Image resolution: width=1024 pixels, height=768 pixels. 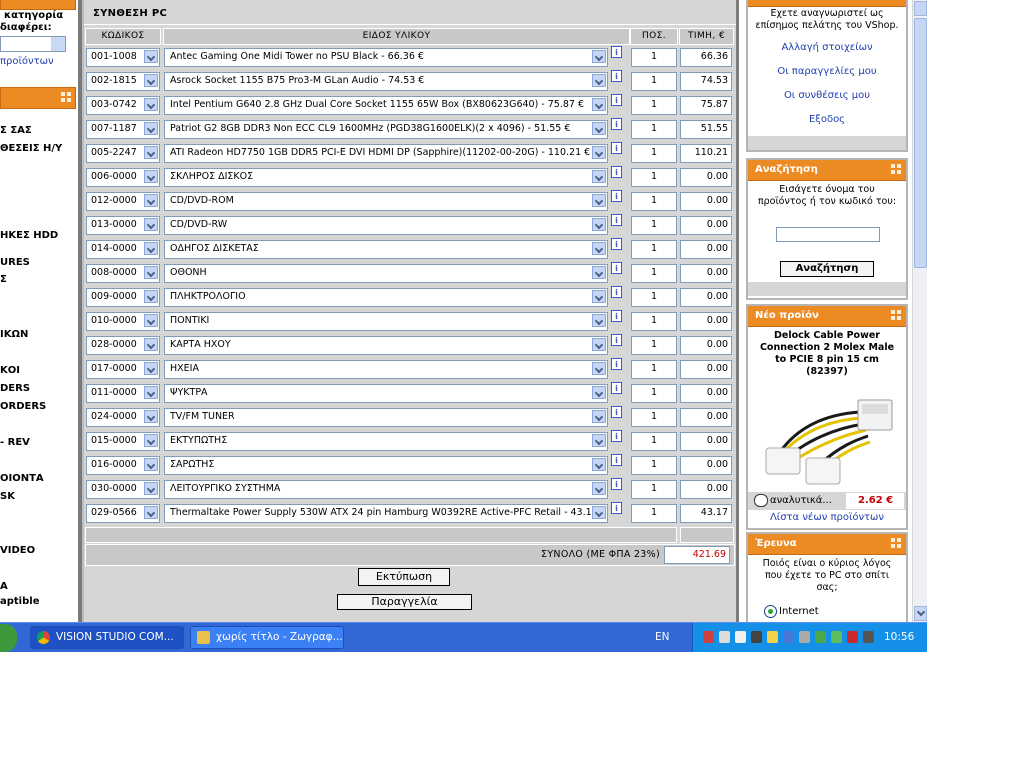 What do you see at coordinates (123, 489) in the screenshot?
I see `code-select: 030-0000` at bounding box center [123, 489].